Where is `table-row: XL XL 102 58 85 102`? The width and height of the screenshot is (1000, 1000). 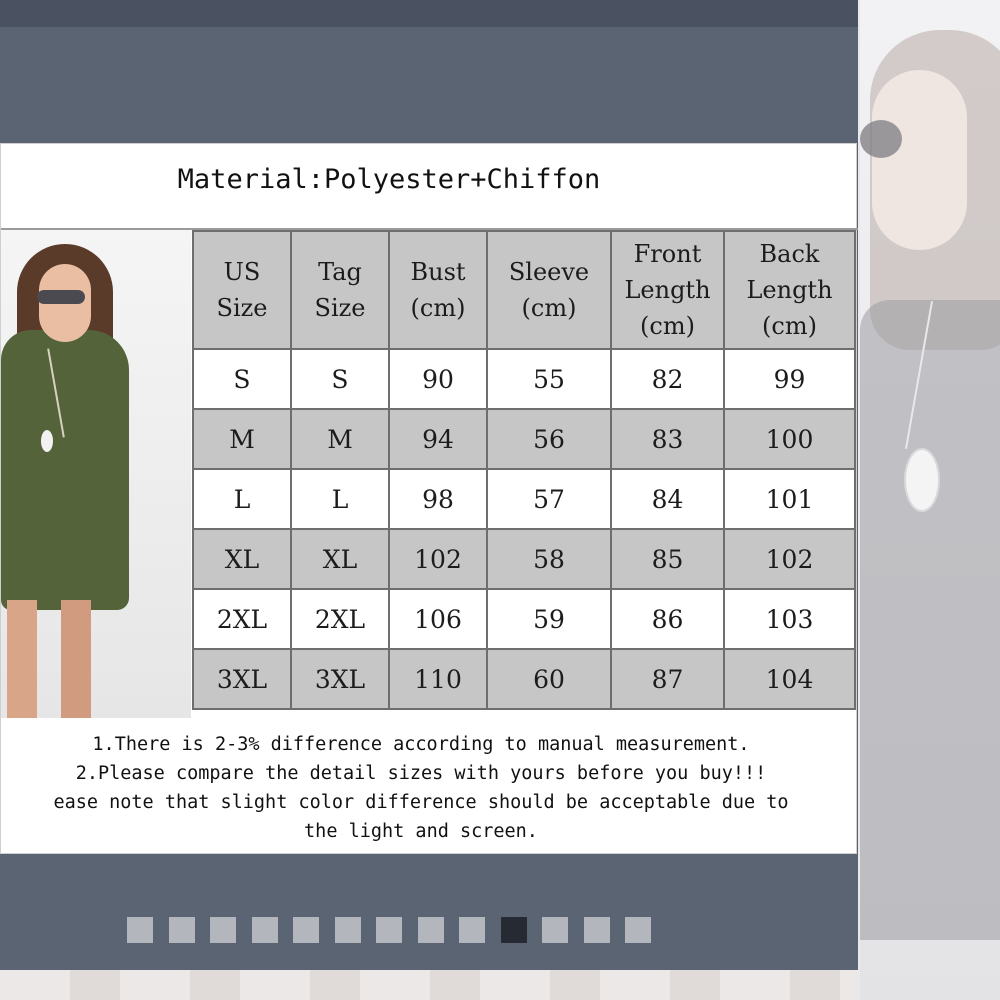
table-row: XL XL 102 58 85 102 is located at coordinates (524, 559).